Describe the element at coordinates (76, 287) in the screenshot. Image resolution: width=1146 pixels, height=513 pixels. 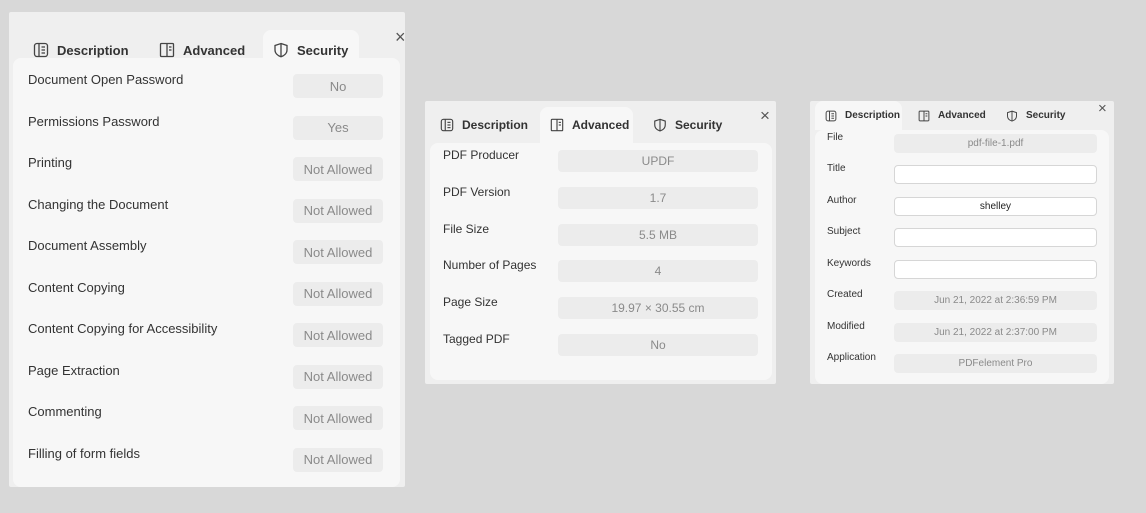
I see `label-content-copying: Content Copying` at that location.